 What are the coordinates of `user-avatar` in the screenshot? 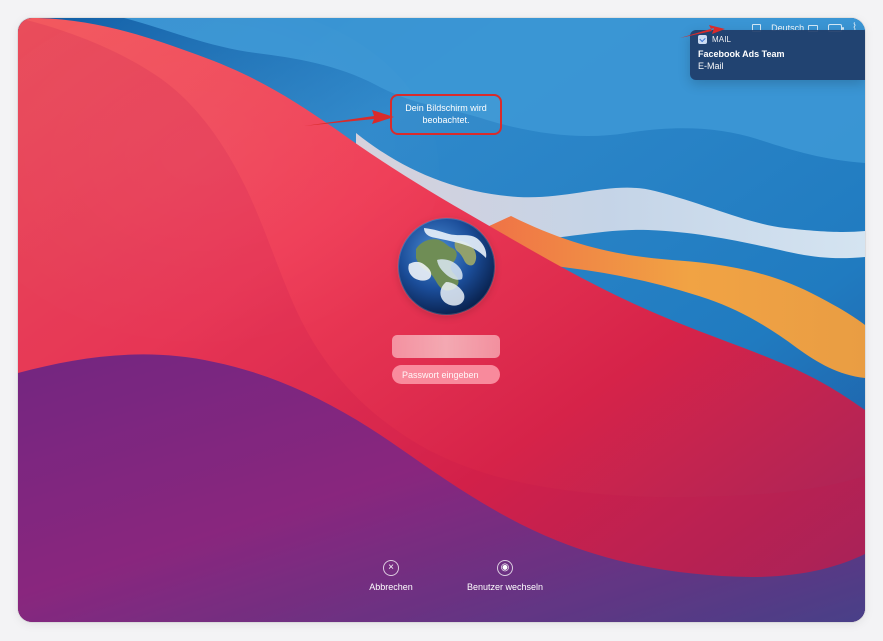 It's located at (446, 266).